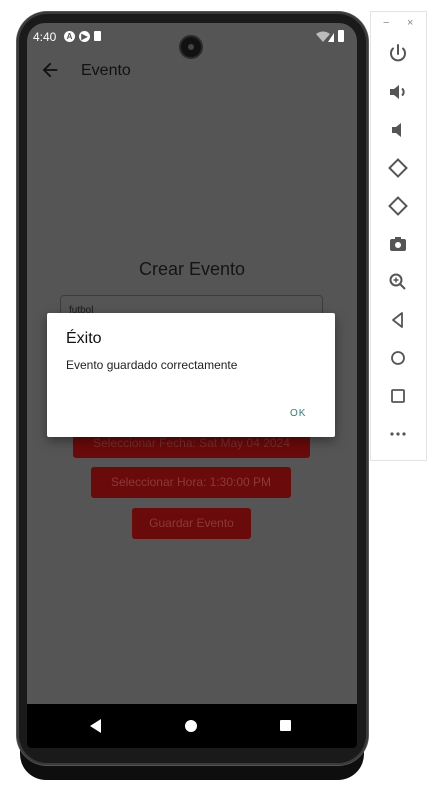 Image resolution: width=435 pixels, height=787 pixels. I want to click on dialog-ok-button: OK, so click(298, 413).